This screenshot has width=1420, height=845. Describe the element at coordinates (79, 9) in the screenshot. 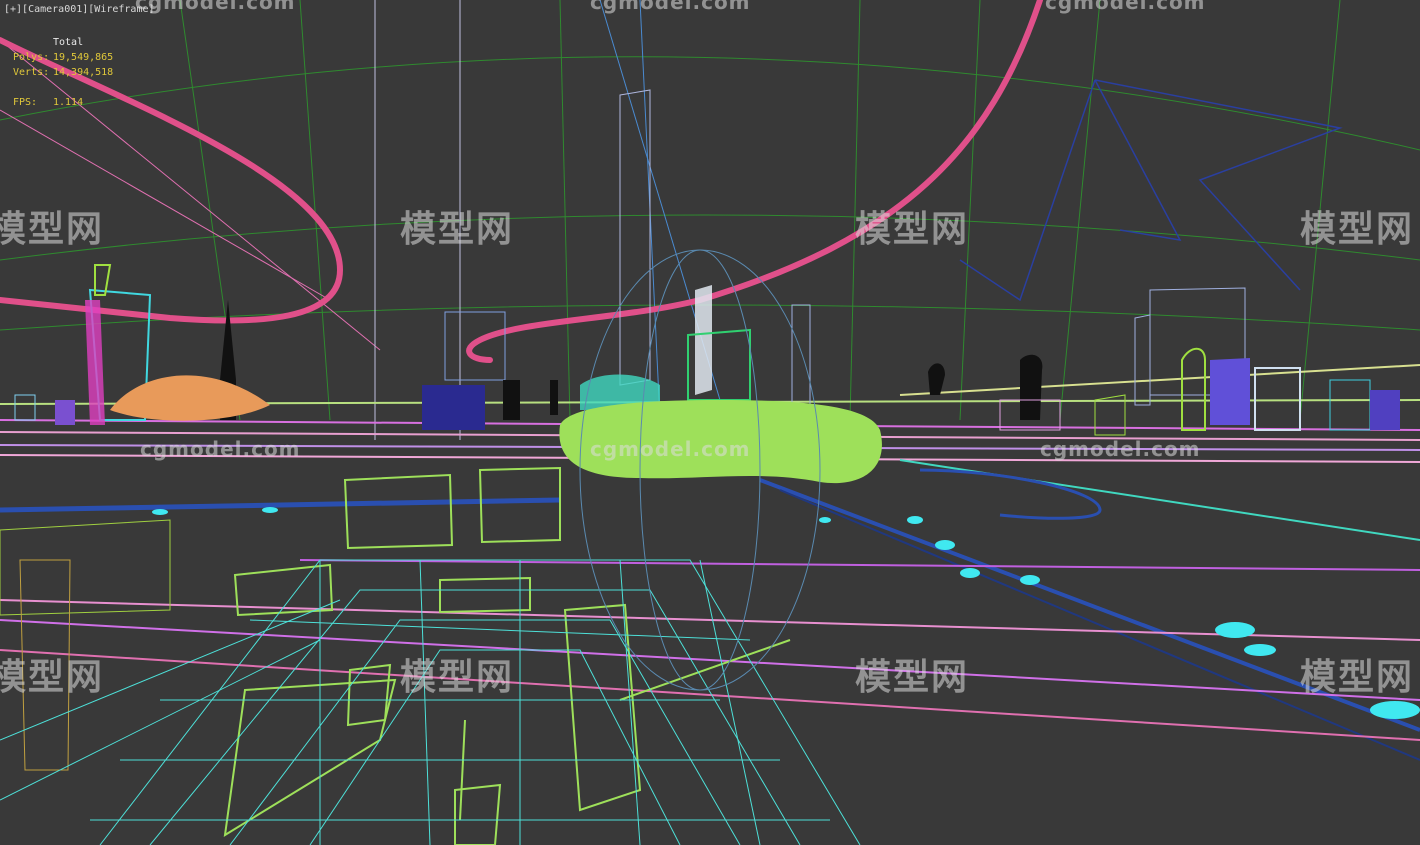

I see `viewport-label-menu: [+][Camera001][Wireframe]` at that location.